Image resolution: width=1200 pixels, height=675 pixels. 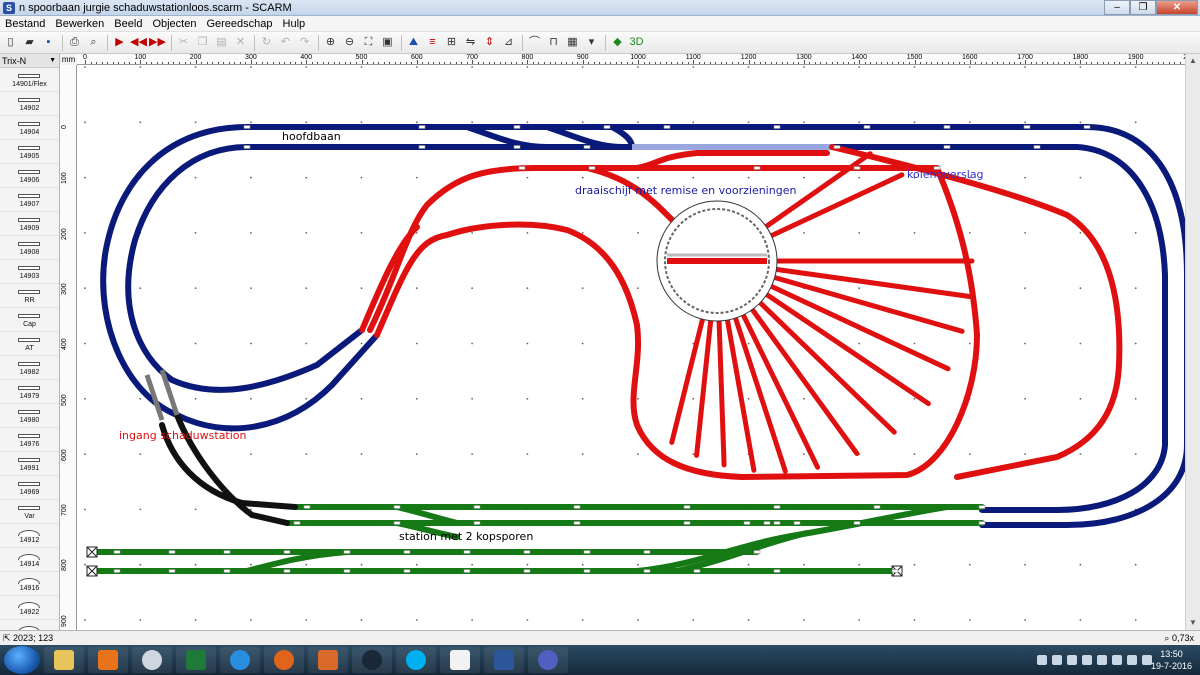 I want to click on notepad-taskbar-icon, so click(x=460, y=660).